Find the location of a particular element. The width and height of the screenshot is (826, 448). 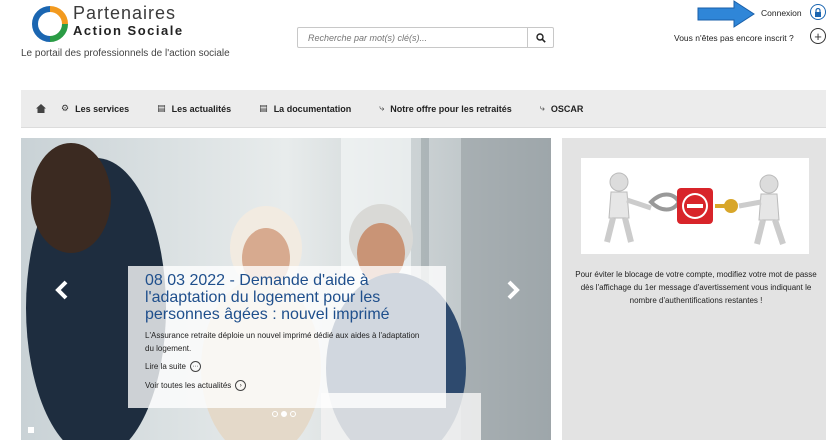

all-news-label: Voir toutes les actualités is located at coordinates (188, 385).